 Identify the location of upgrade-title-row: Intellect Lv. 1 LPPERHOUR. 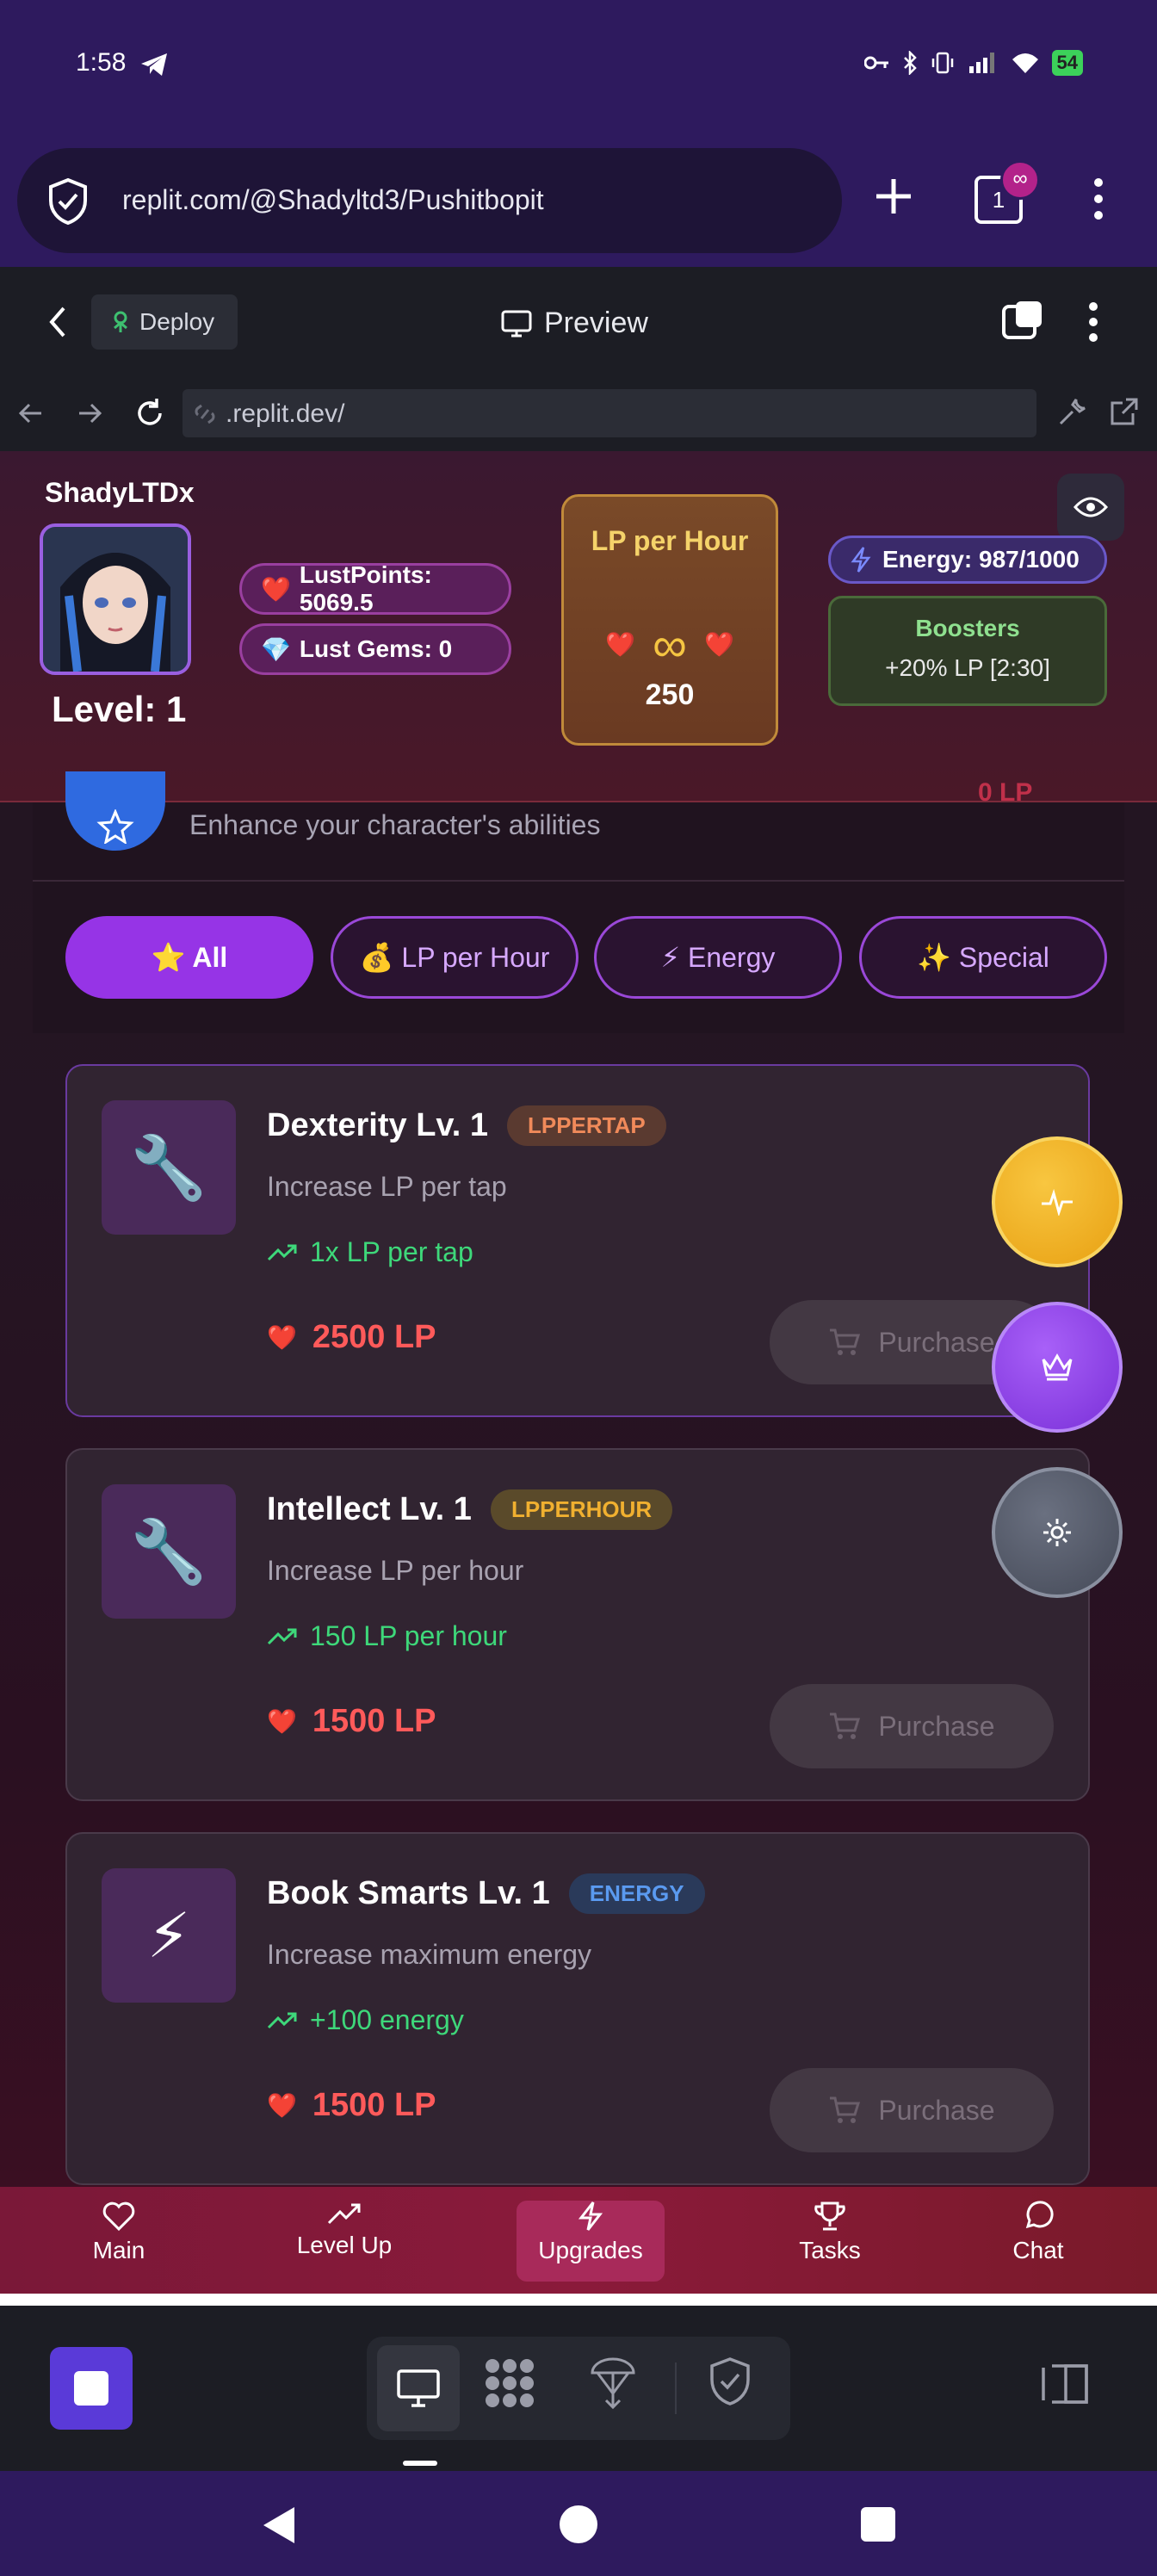
(470, 1510).